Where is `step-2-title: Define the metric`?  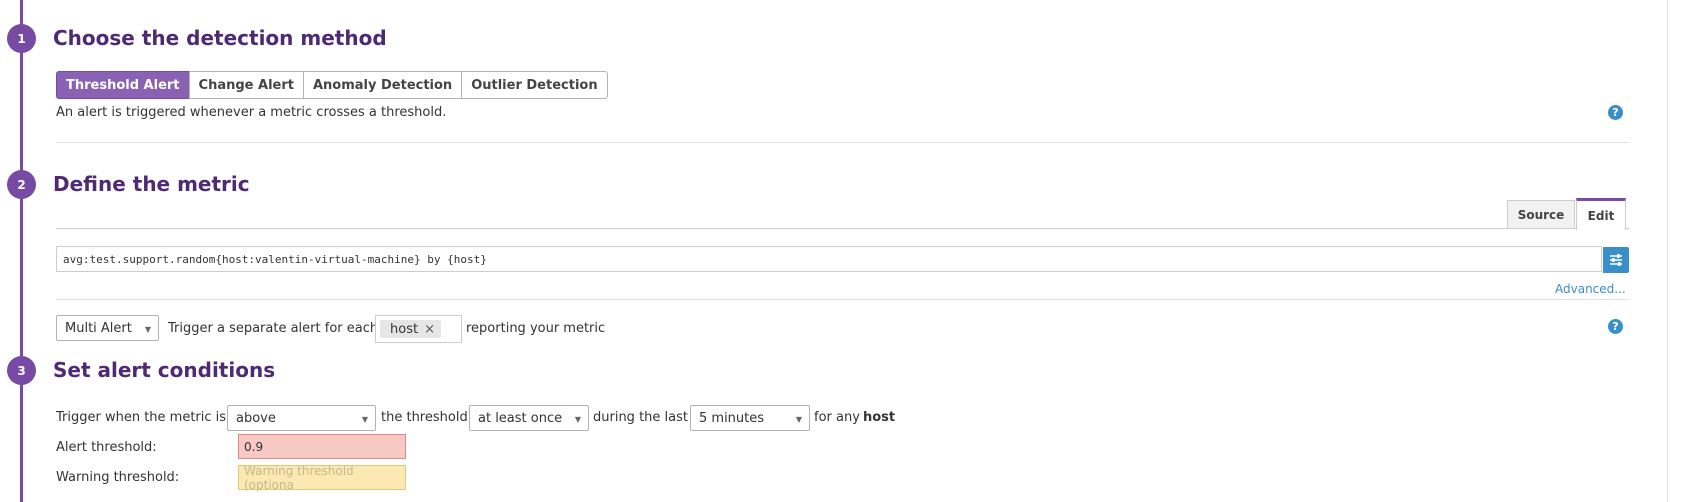 step-2-title: Define the metric is located at coordinates (151, 184).